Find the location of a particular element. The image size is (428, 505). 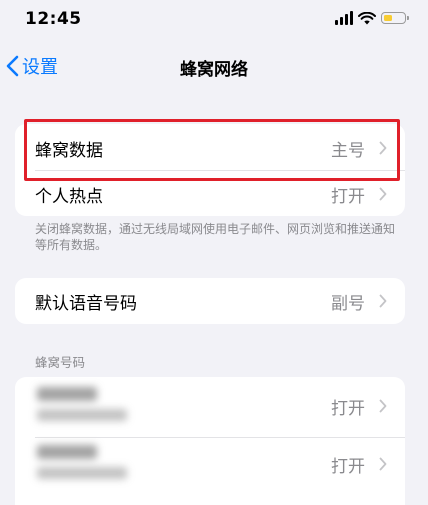

status-icons is located at coordinates (372, 18).